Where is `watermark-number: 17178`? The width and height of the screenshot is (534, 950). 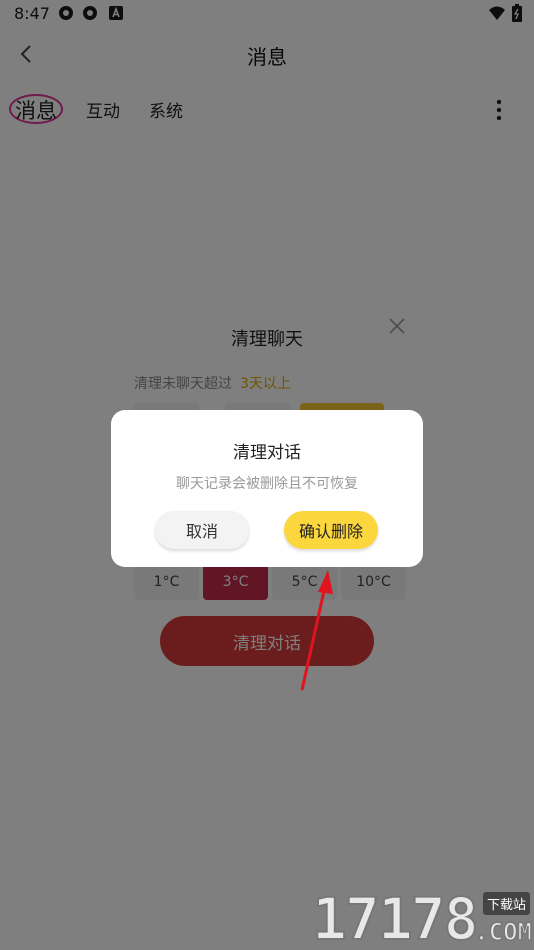
watermark-number: 17178 is located at coordinates (395, 917).